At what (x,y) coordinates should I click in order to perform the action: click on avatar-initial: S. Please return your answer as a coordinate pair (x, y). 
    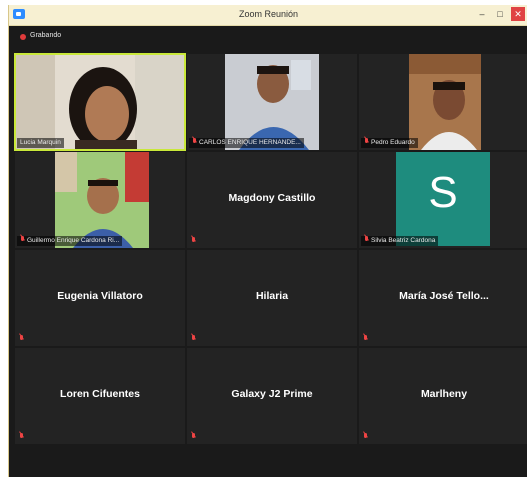
    Looking at the image, I should click on (443, 192).